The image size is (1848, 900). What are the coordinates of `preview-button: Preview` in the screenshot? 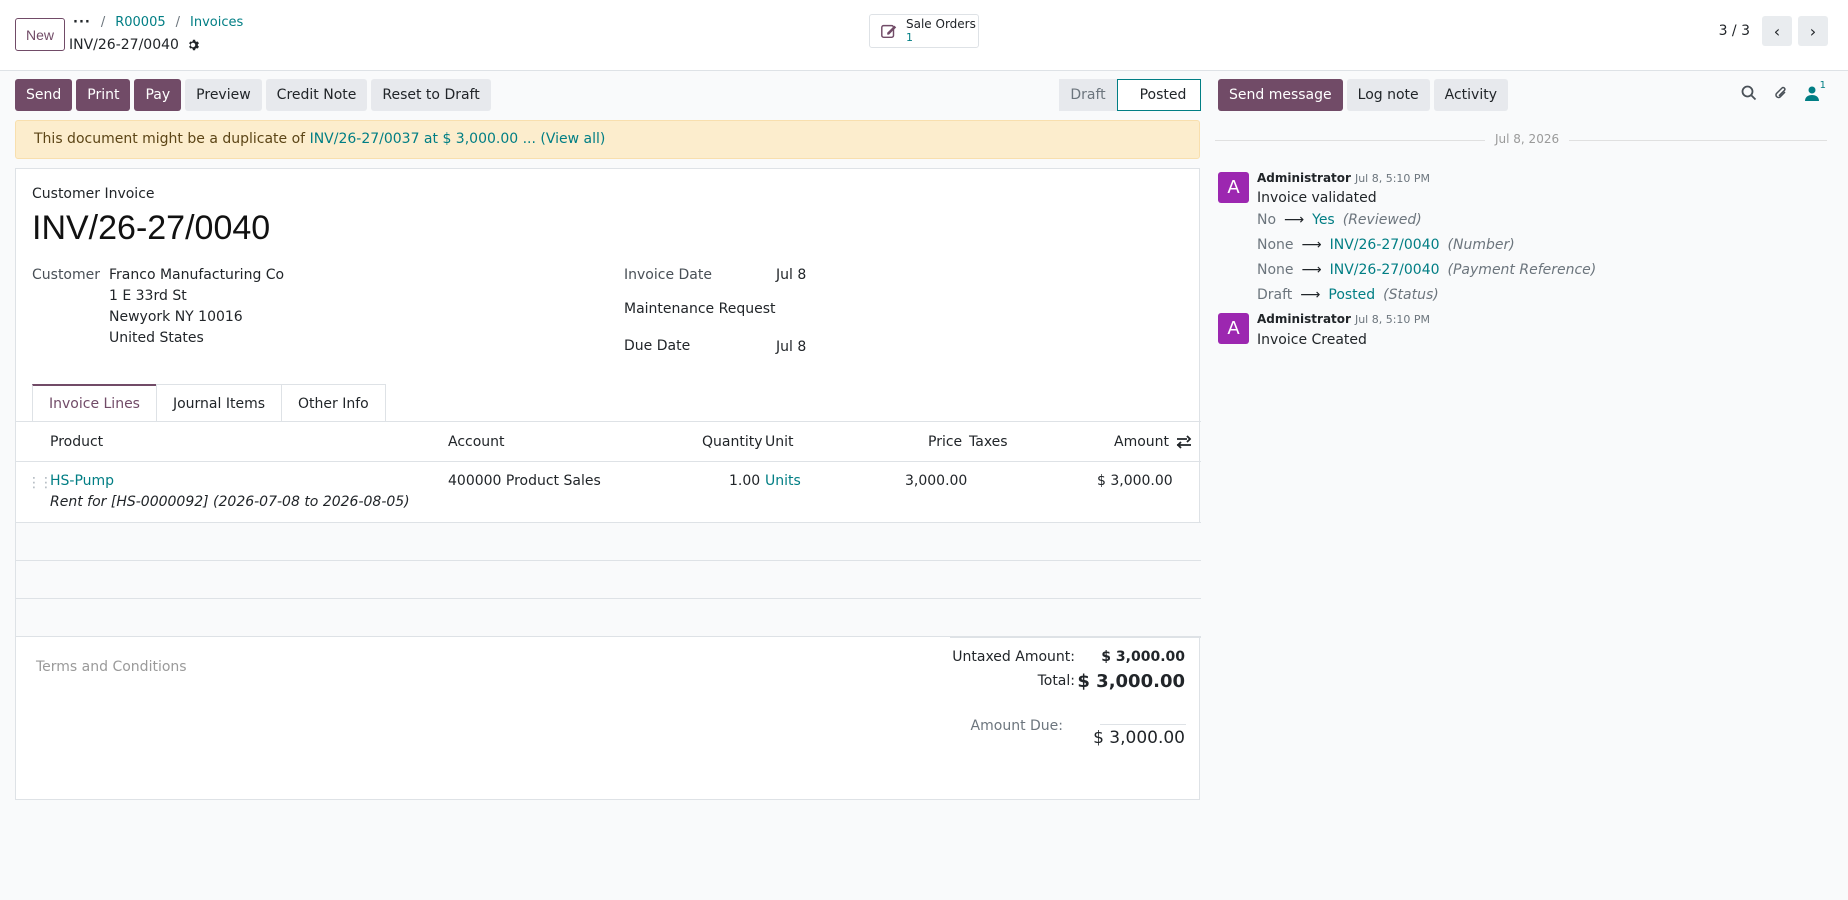 It's located at (223, 95).